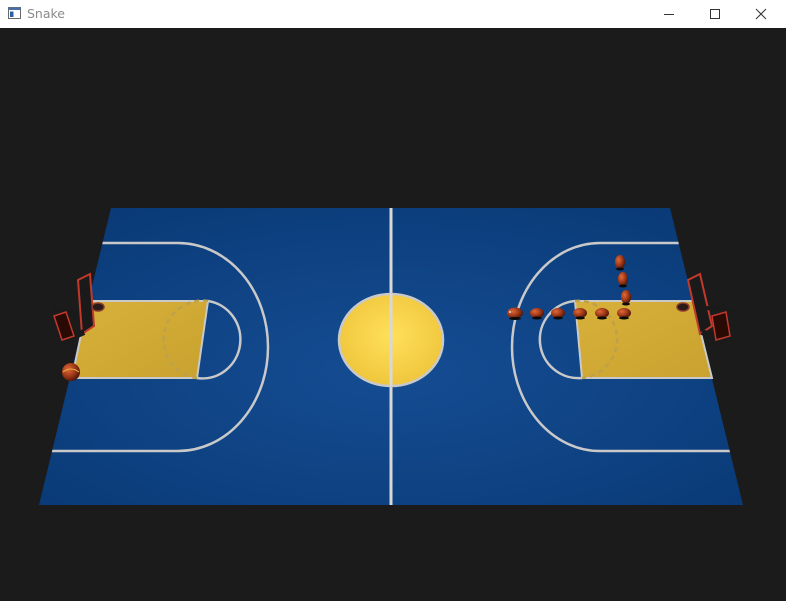 The width and height of the screenshot is (786, 601). I want to click on close-icon, so click(761, 14).